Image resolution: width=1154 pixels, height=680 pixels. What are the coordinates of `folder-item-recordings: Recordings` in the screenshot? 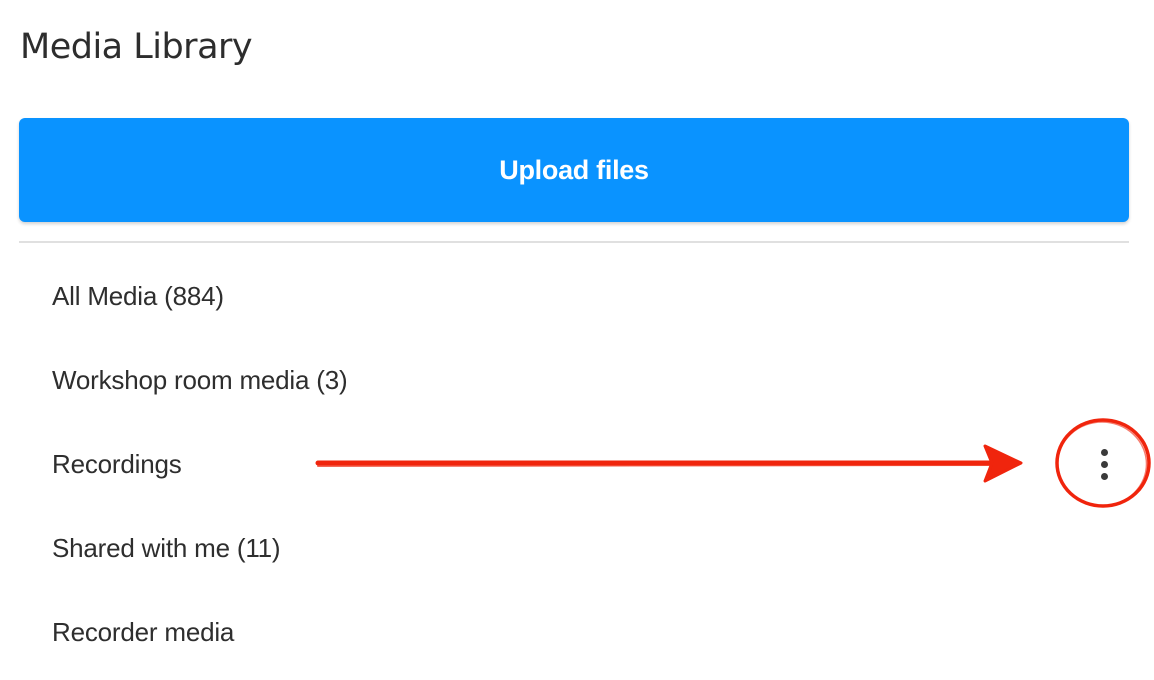 It's located at (577, 464).